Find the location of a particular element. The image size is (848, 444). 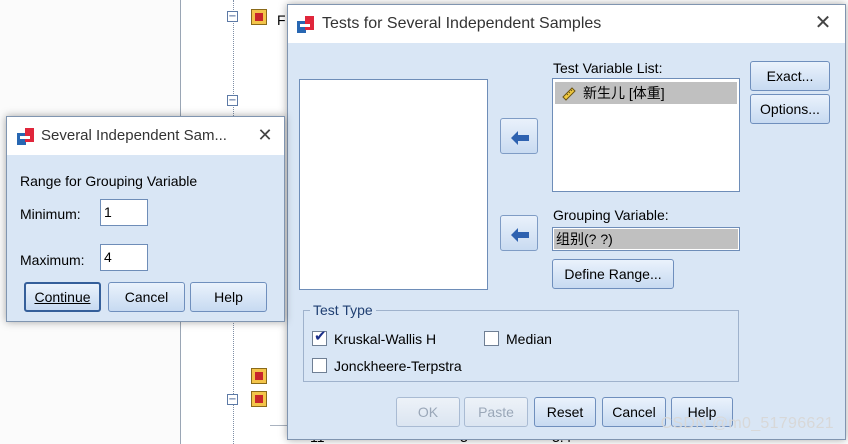

ok-label: OK is located at coordinates (428, 412).